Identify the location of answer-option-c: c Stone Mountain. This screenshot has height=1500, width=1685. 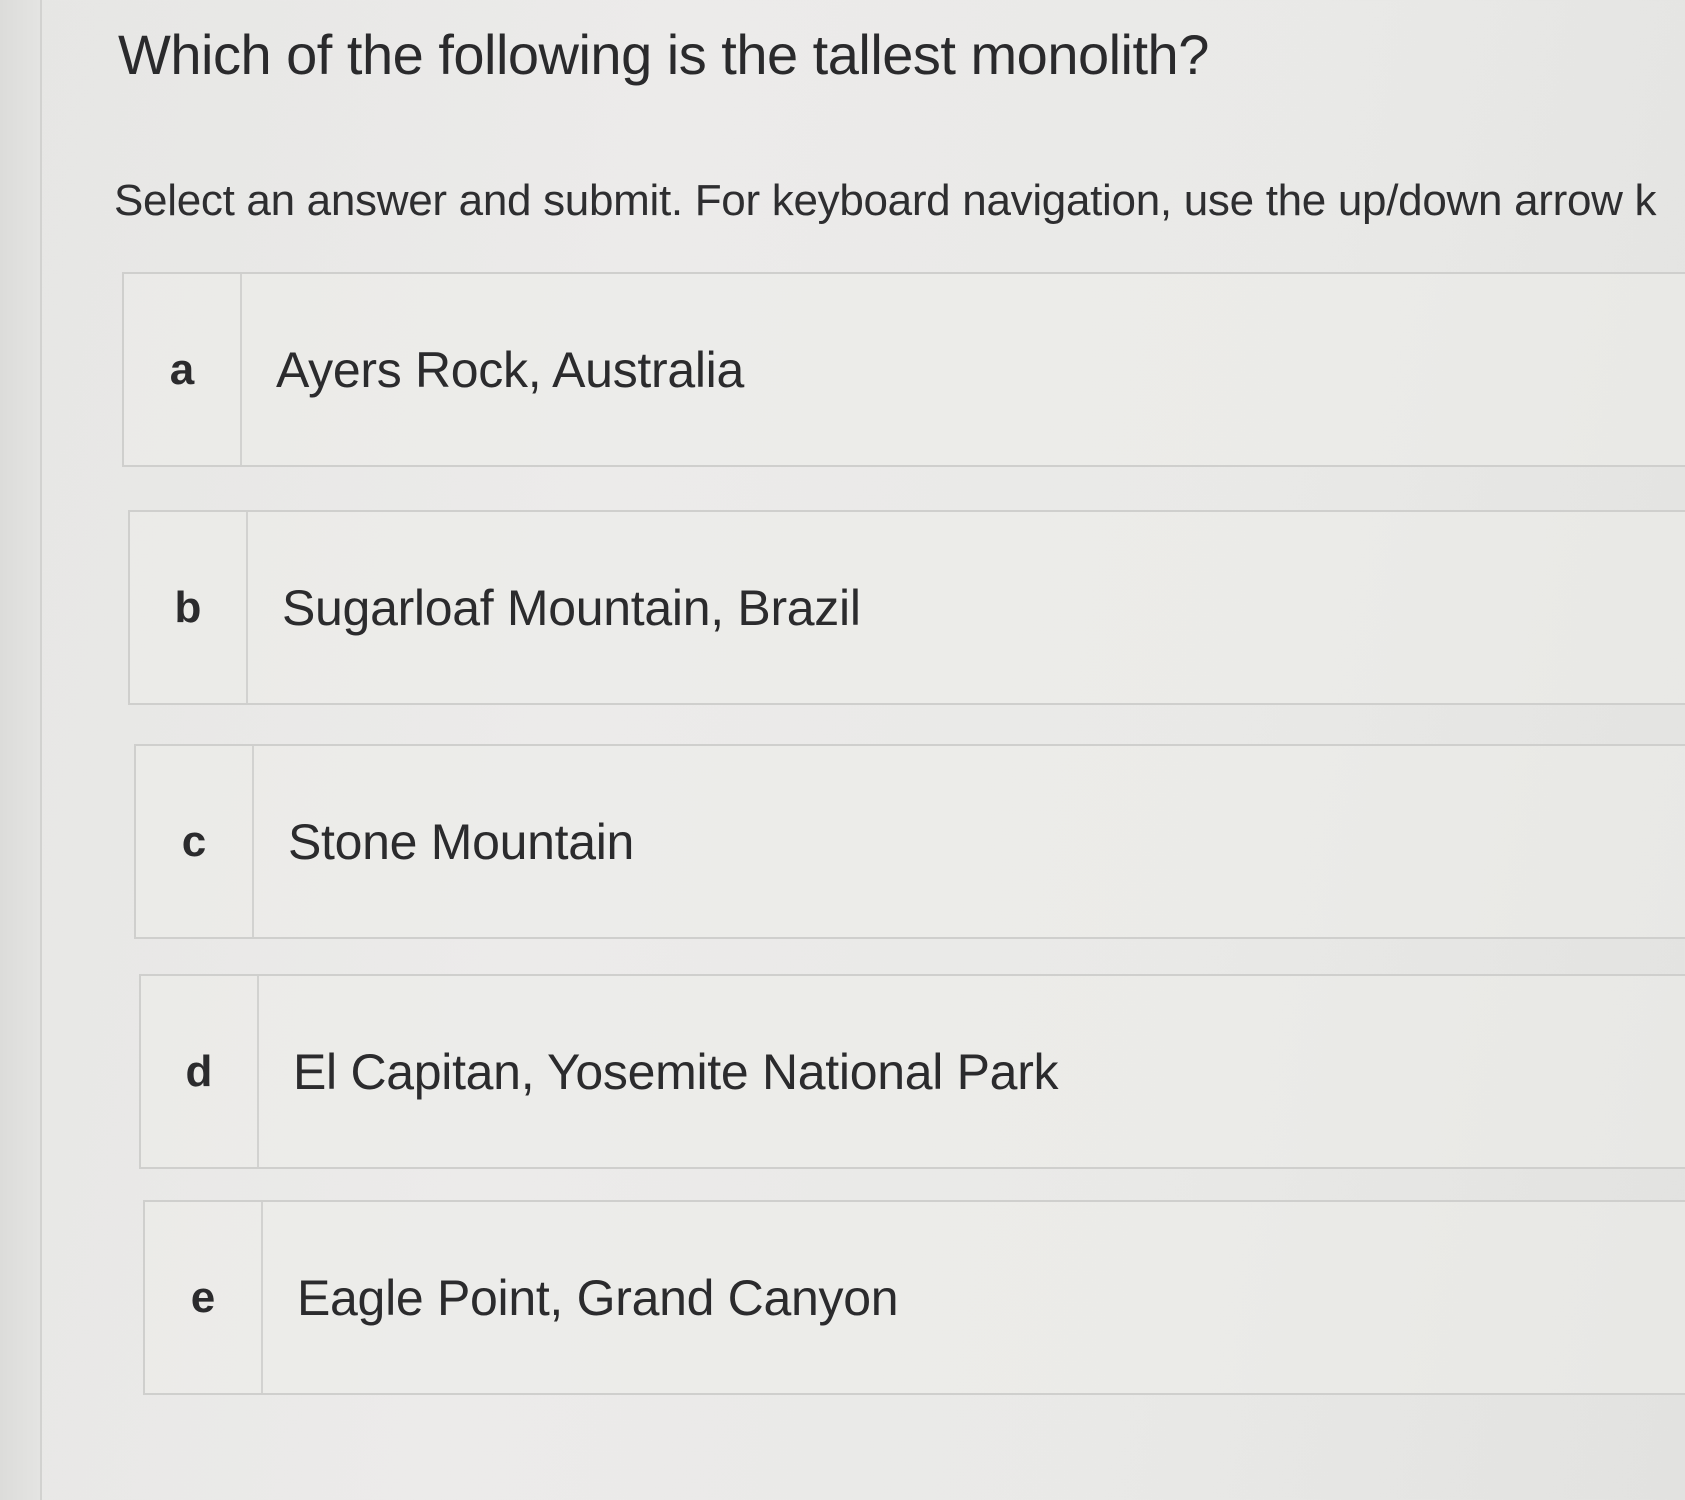
(909, 841).